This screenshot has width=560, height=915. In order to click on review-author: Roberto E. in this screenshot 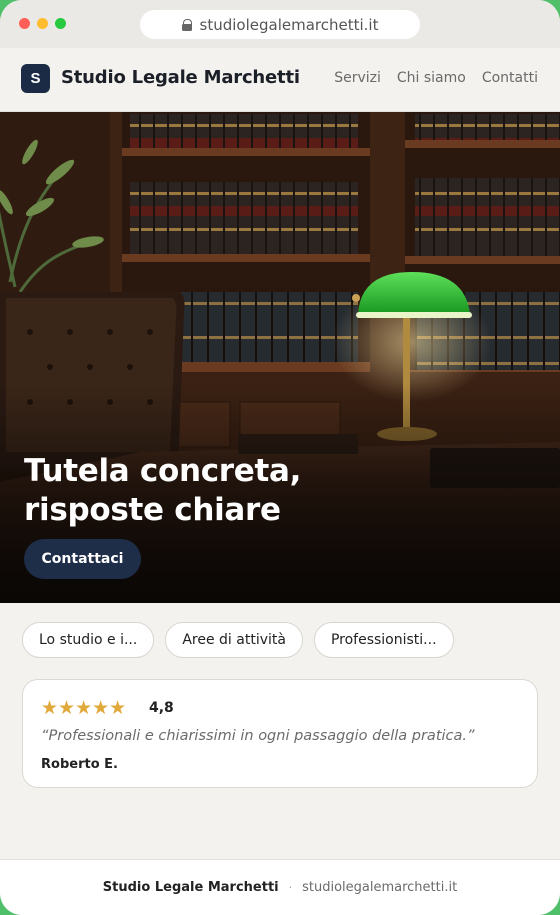, I will do `click(79, 764)`.